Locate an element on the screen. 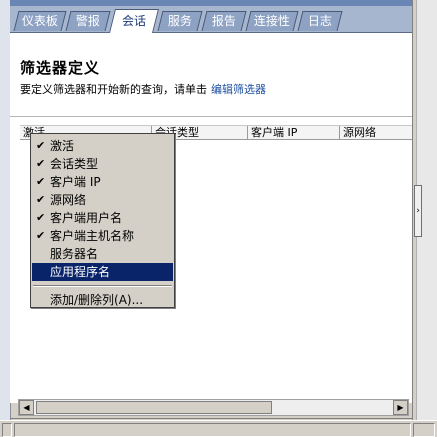 Image resolution: width=437 pixels, height=437 pixels. tab-connectivity: 连接性 is located at coordinates (272, 21).